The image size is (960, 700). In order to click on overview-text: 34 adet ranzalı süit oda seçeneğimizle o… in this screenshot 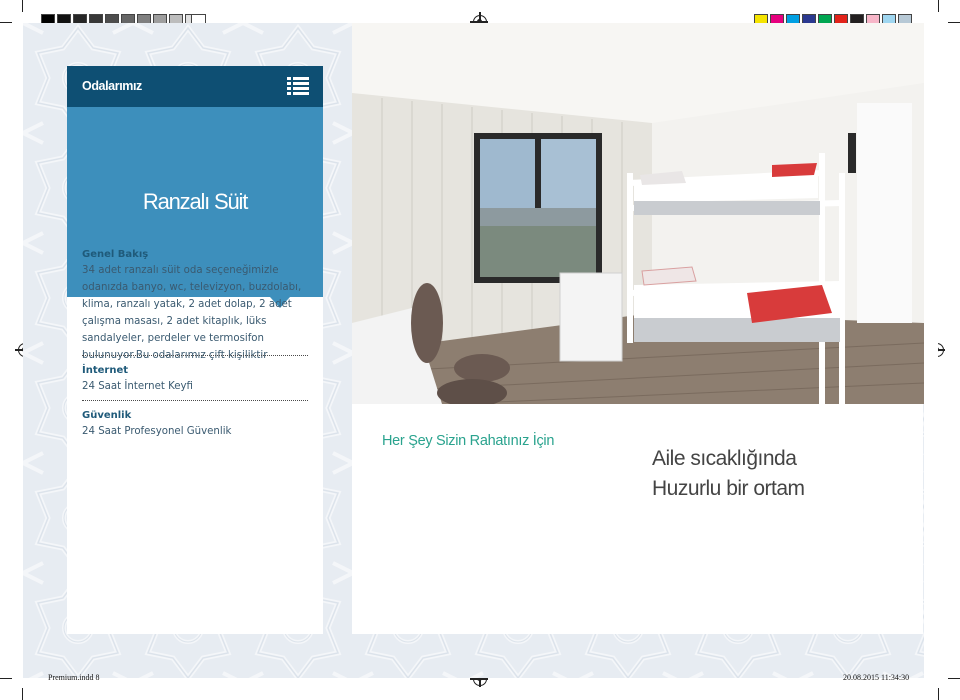, I will do `click(192, 313)`.